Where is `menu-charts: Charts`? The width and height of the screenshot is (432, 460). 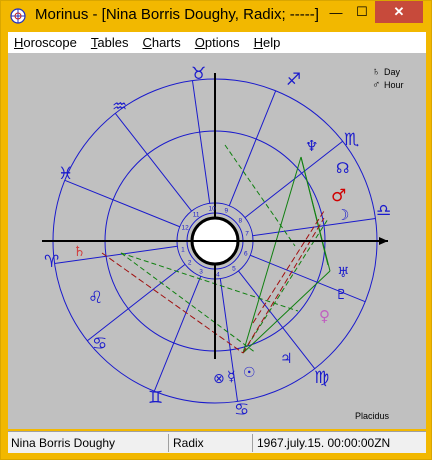
menu-charts: Charts is located at coordinates (162, 42).